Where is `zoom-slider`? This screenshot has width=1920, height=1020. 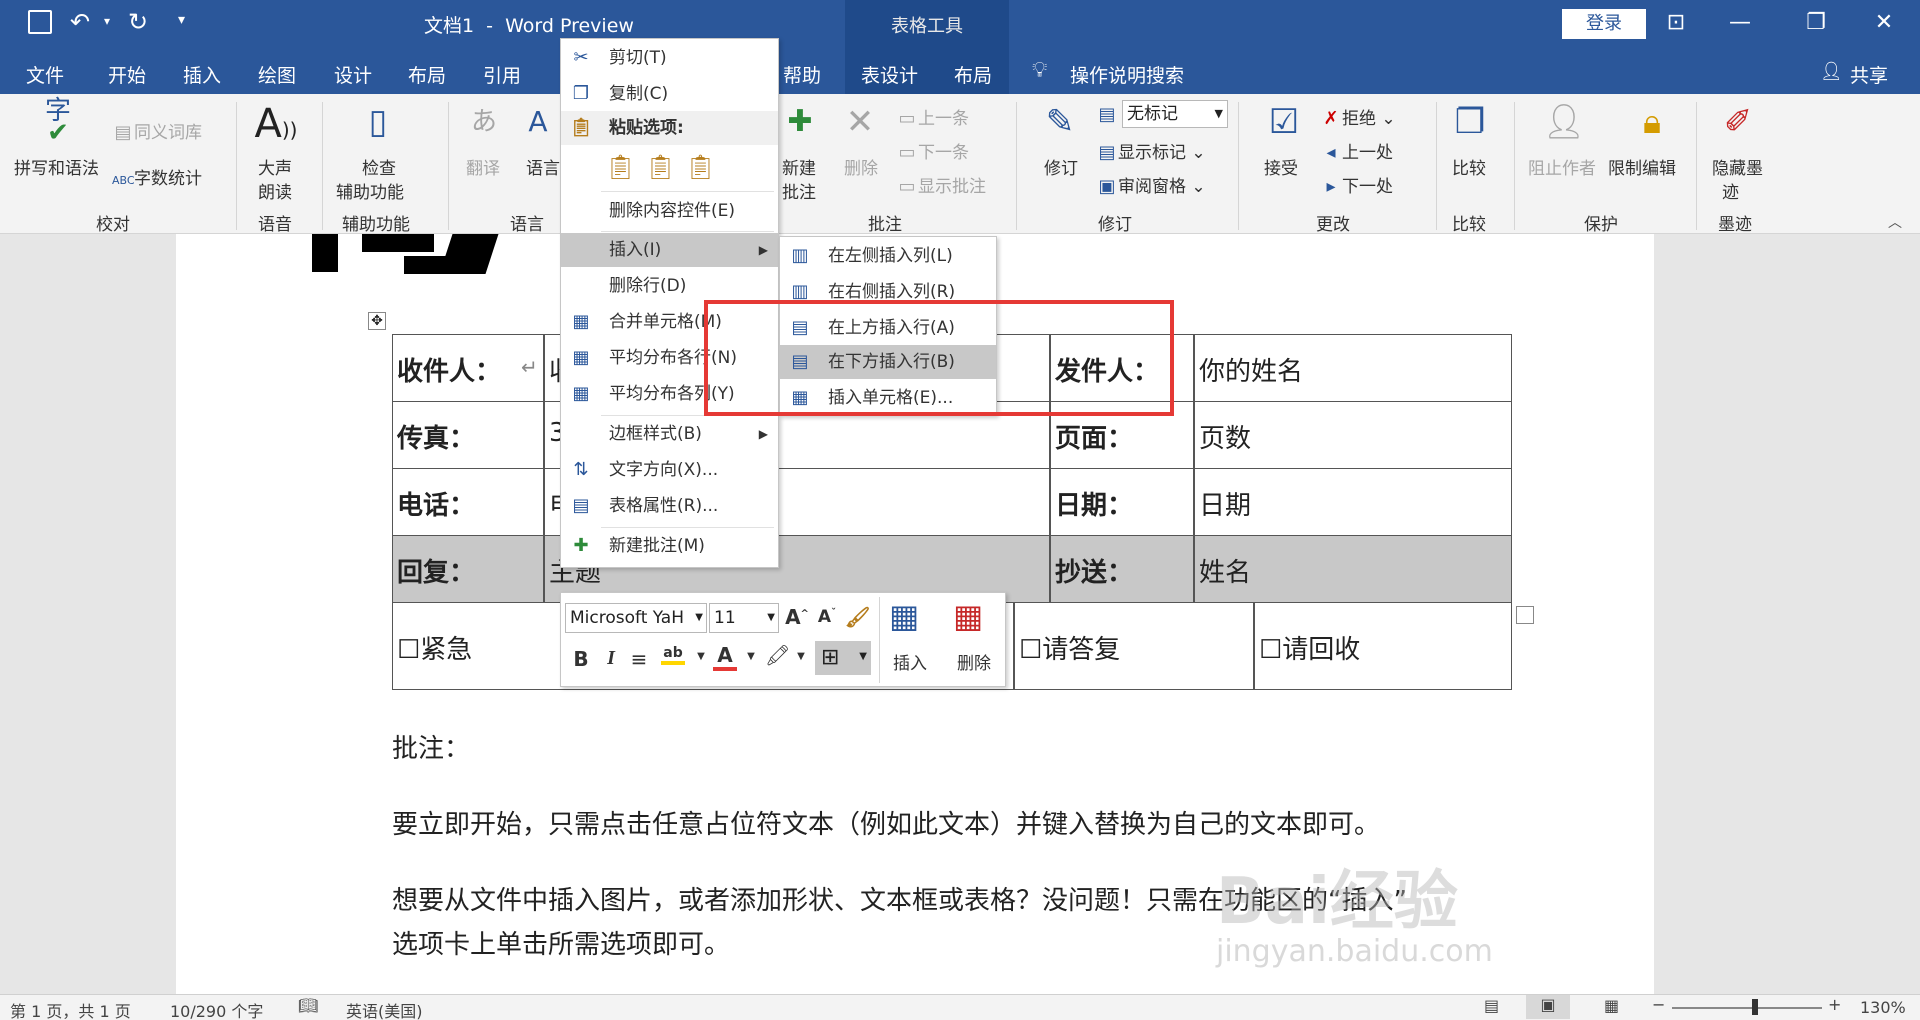 zoom-slider is located at coordinates (1747, 1008).